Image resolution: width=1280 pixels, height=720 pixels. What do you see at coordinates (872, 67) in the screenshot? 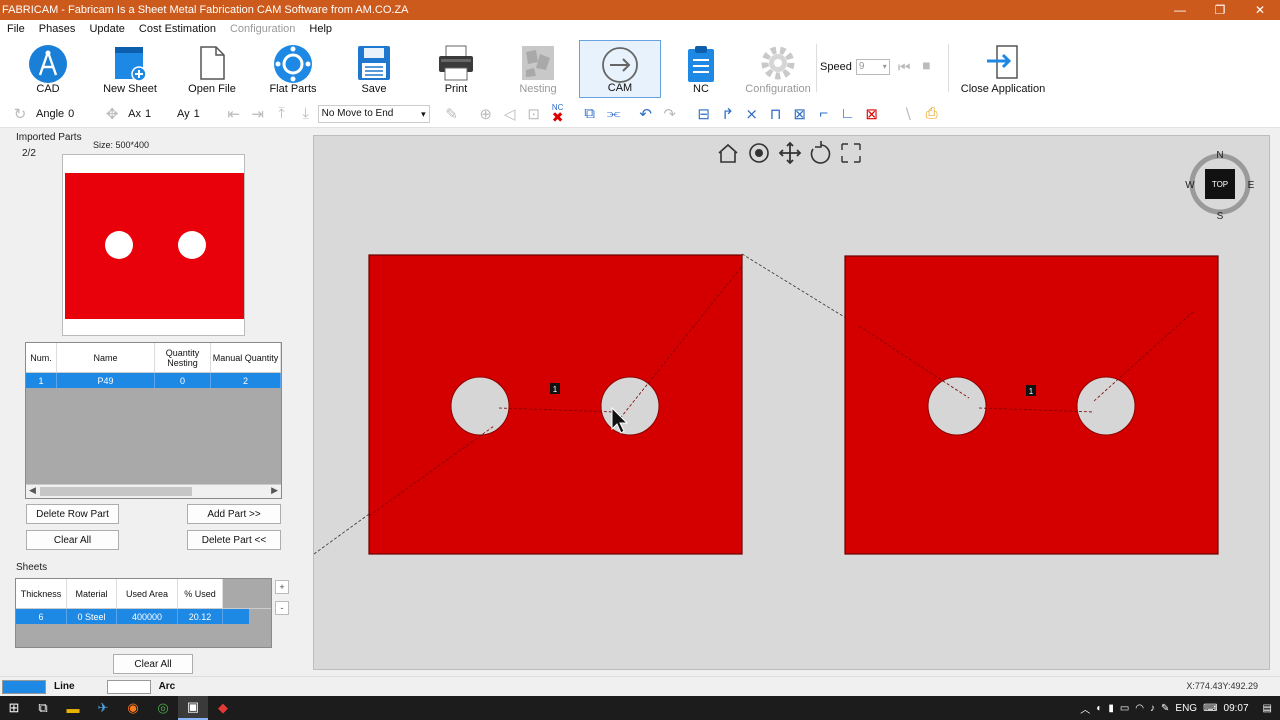
I see `speed-select: 9` at bounding box center [872, 67].